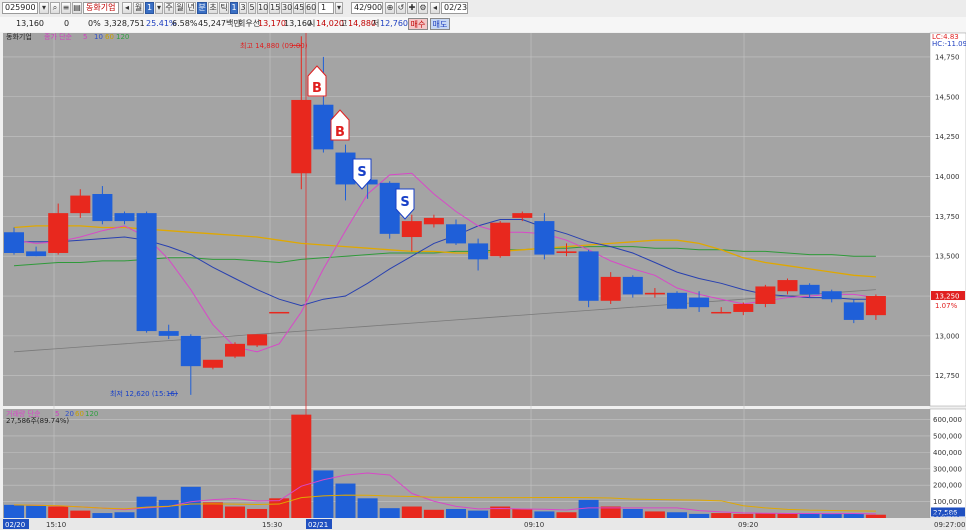 The width and height of the screenshot is (966, 530). I want to click on crosshair-icon: ✚, so click(412, 8).